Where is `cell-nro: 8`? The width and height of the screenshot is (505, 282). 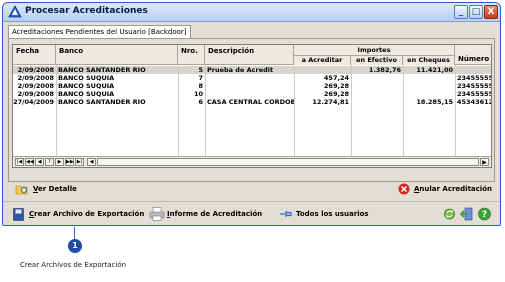
cell-nro: 8 is located at coordinates (200, 86).